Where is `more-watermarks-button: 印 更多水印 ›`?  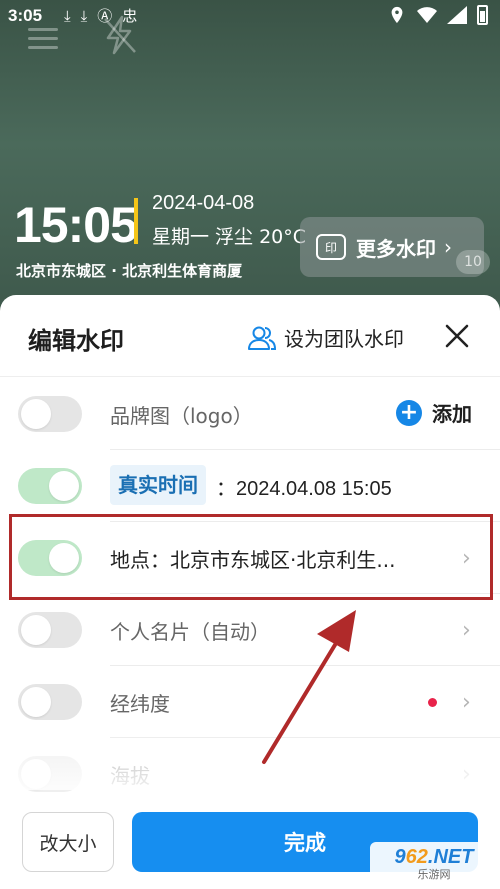 more-watermarks-button: 印 更多水印 › is located at coordinates (392, 247).